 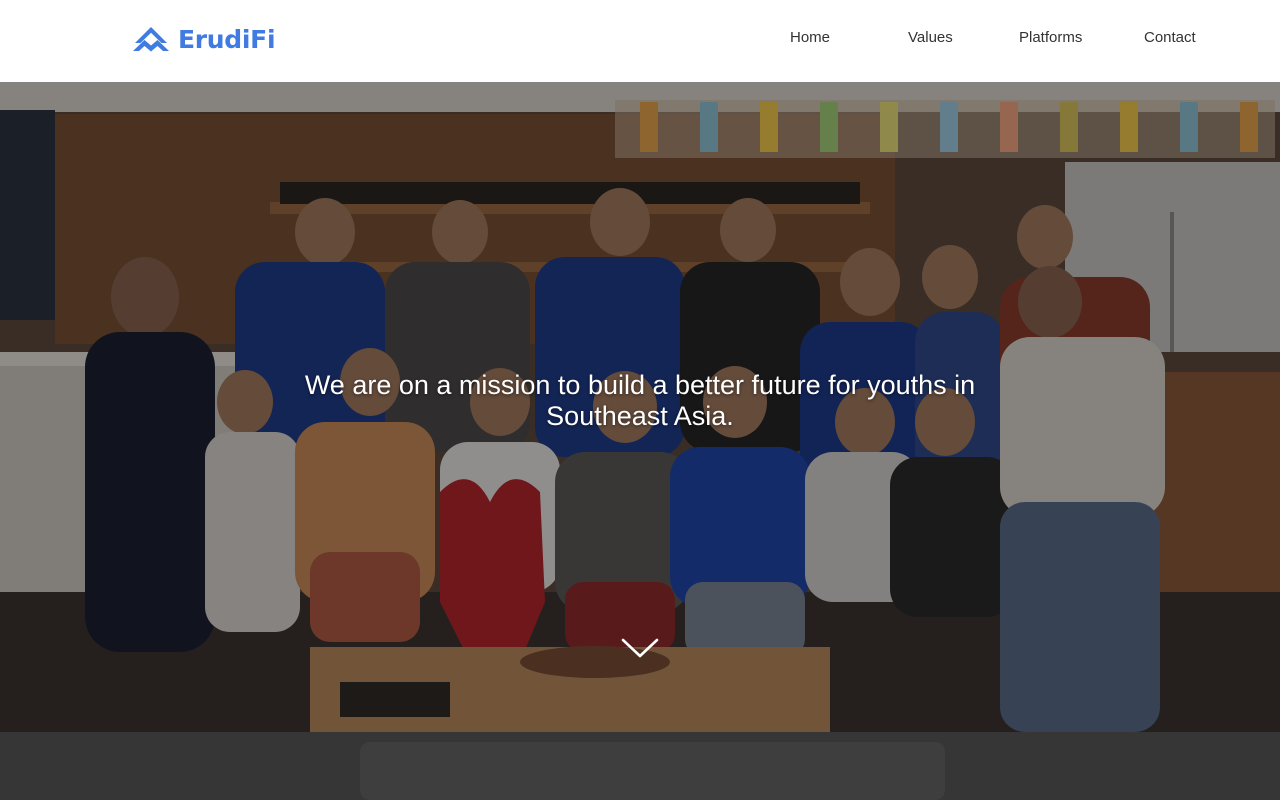 I want to click on nav-contact: Contact, so click(x=1170, y=38).